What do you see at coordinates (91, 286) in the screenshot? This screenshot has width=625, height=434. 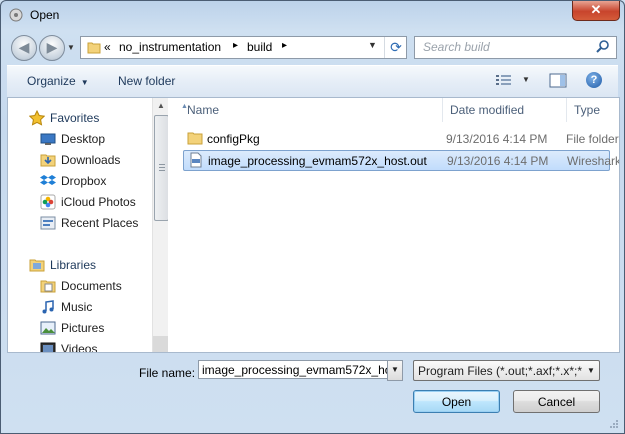 I see `nav-item-label: Documents` at bounding box center [91, 286].